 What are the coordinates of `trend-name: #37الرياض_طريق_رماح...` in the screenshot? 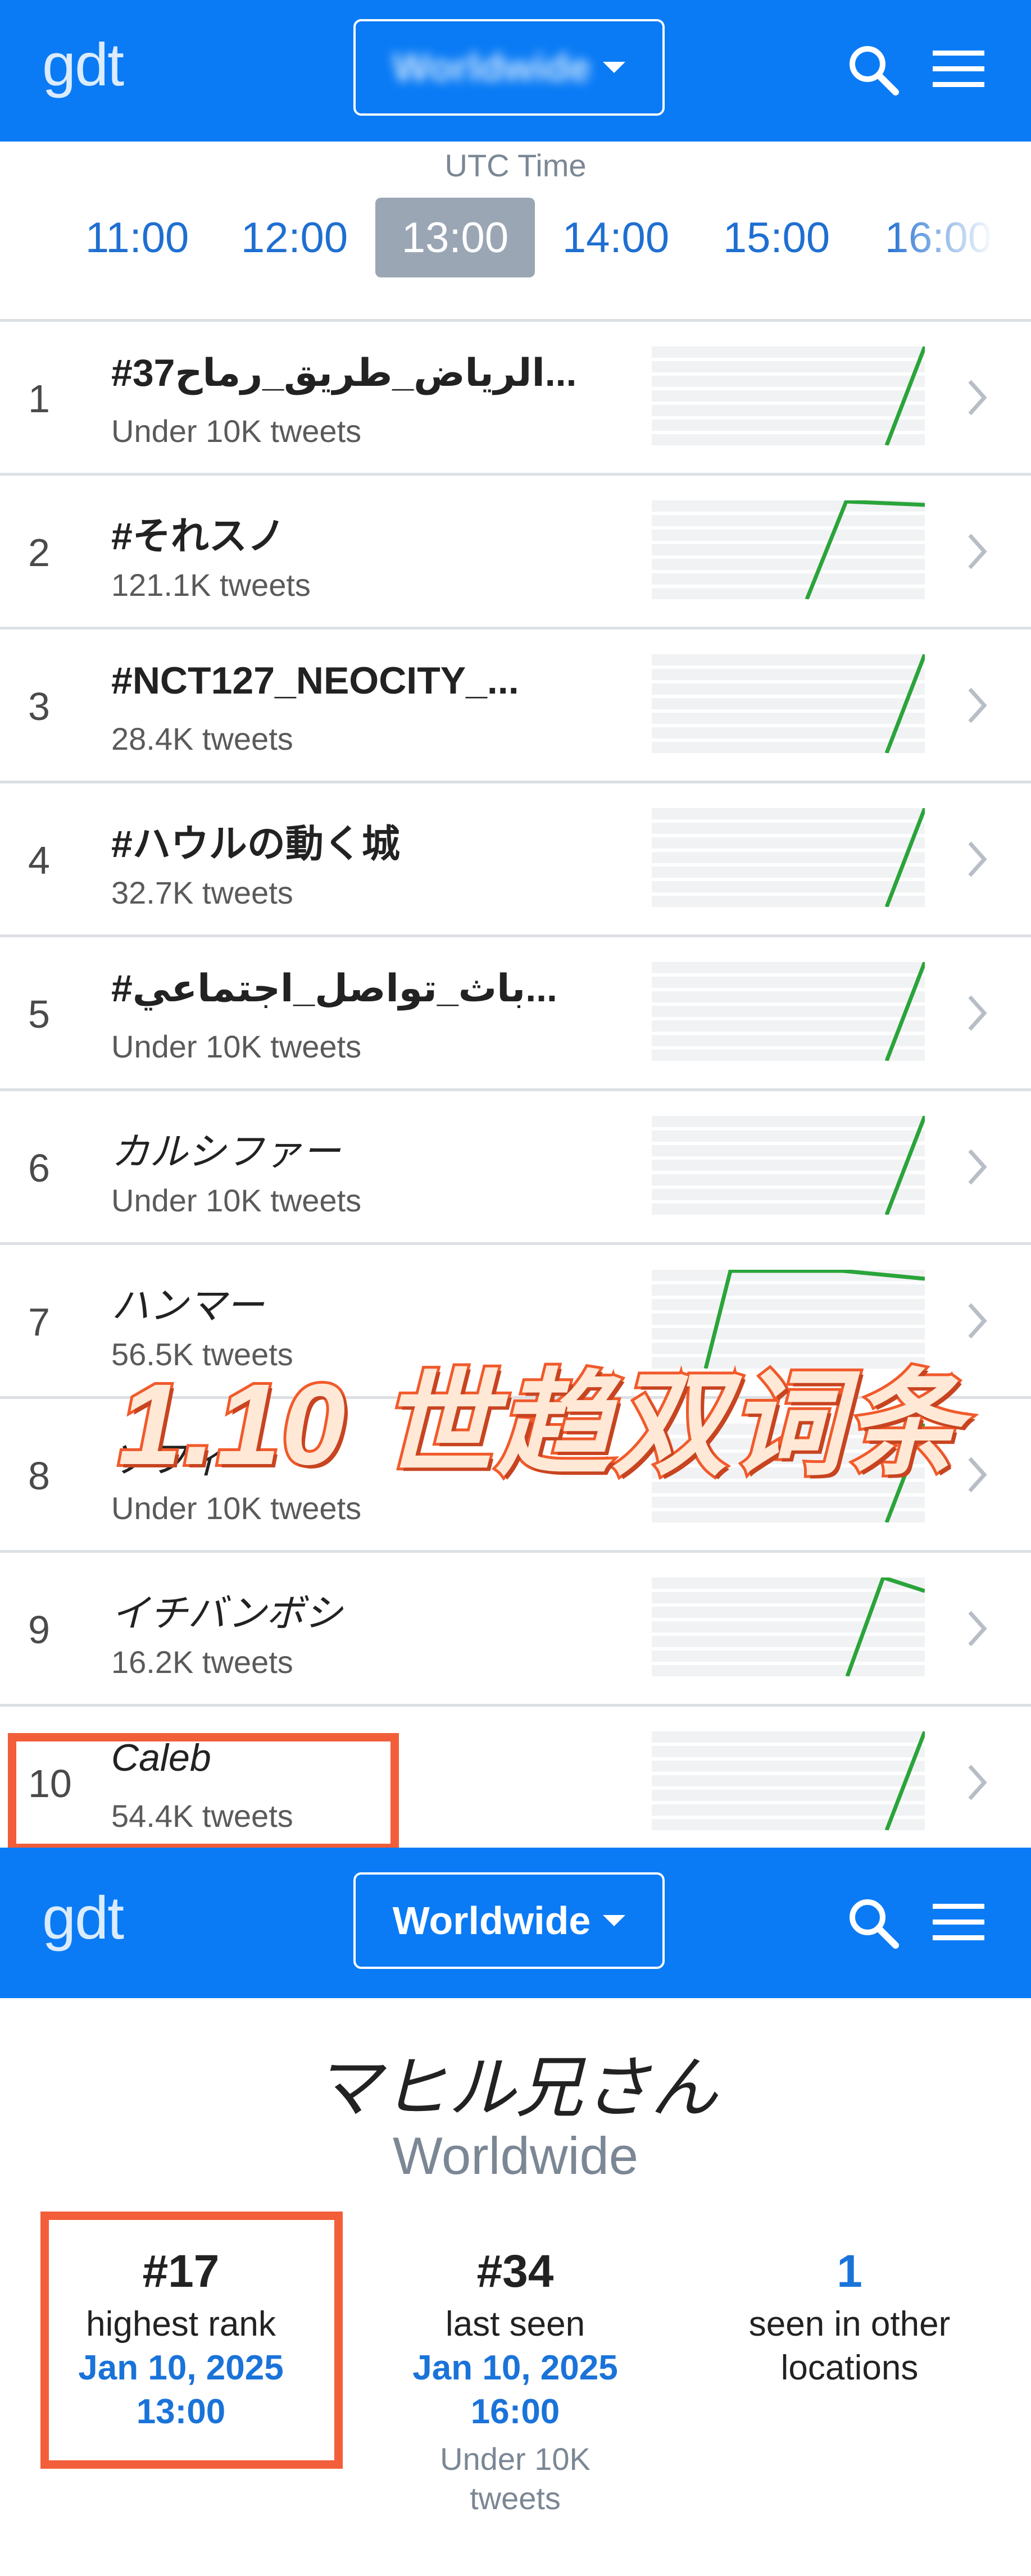 It's located at (343, 373).